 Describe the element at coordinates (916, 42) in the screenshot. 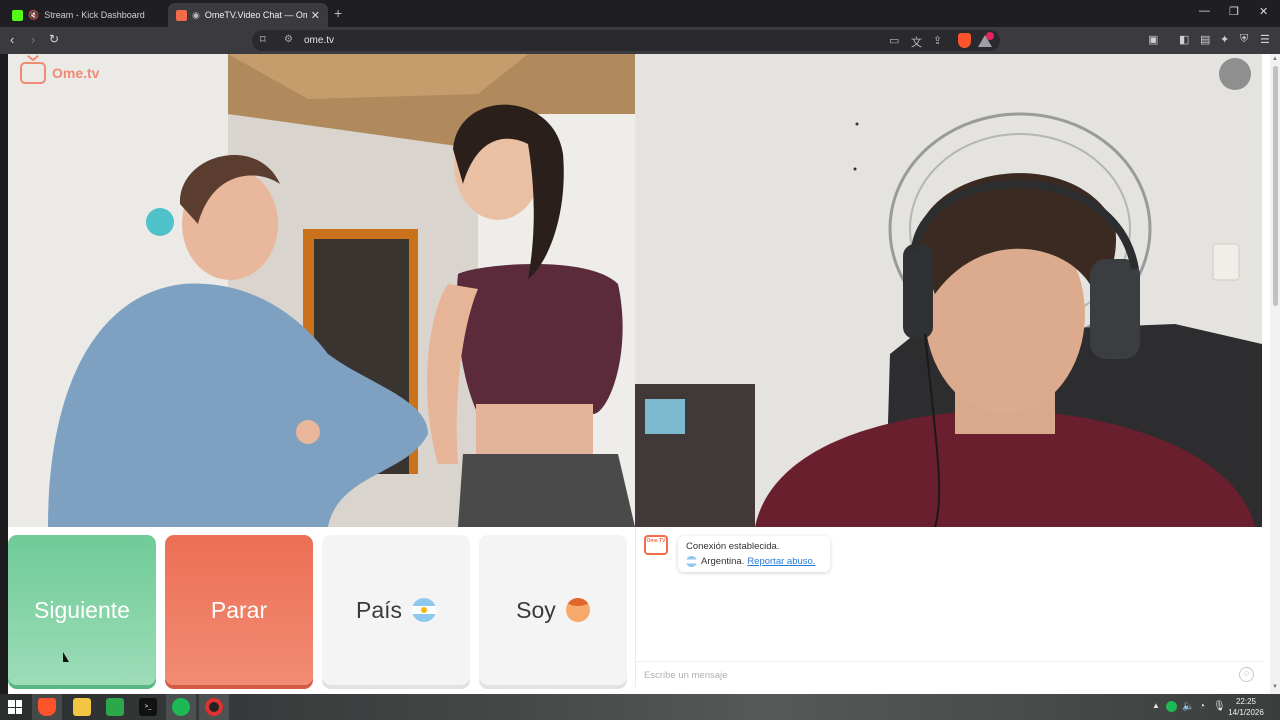

I see `translate-icon: 文` at that location.